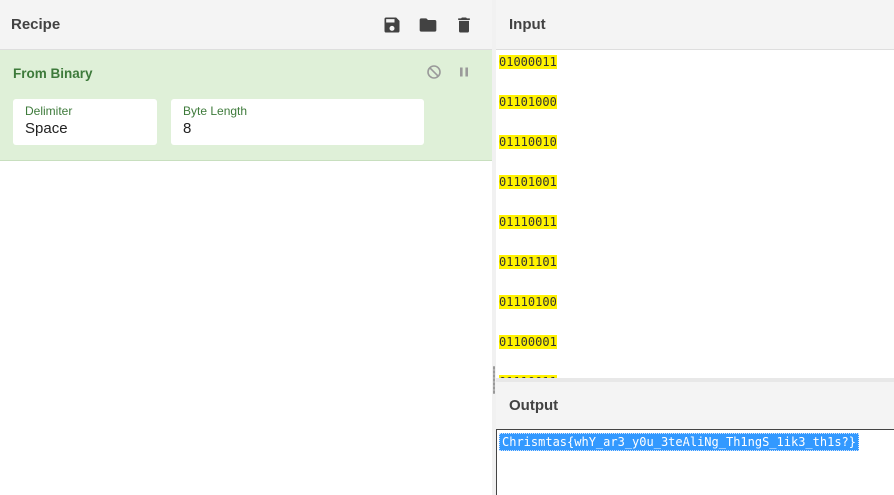 The height and width of the screenshot is (495, 894). I want to click on input-line: 01110010, so click(528, 142).